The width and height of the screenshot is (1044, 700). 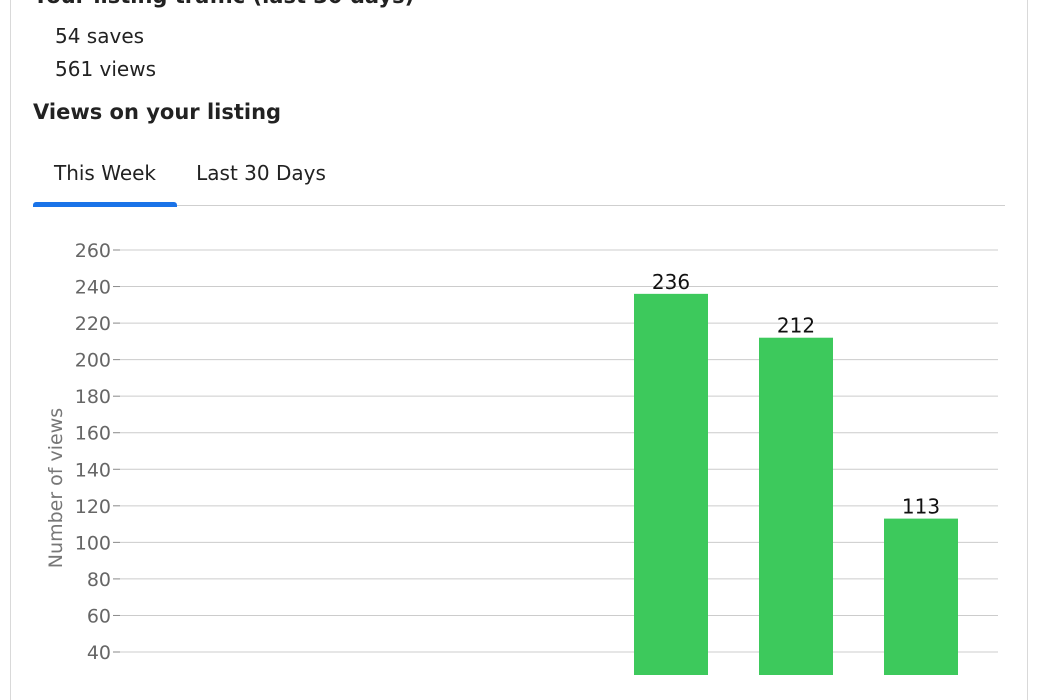 What do you see at coordinates (157, 112) in the screenshot?
I see `views-section-title: Views on your listing` at bounding box center [157, 112].